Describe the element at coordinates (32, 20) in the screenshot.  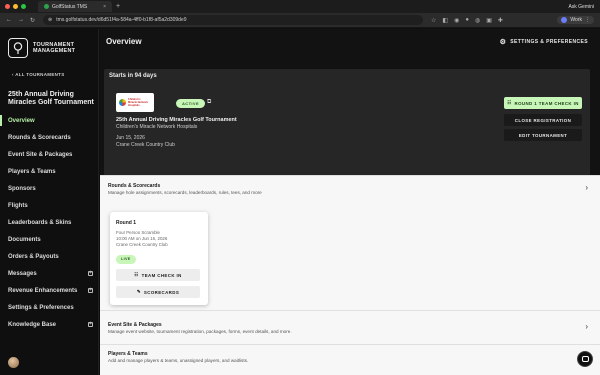
I see `reload-icon: ↻` at that location.